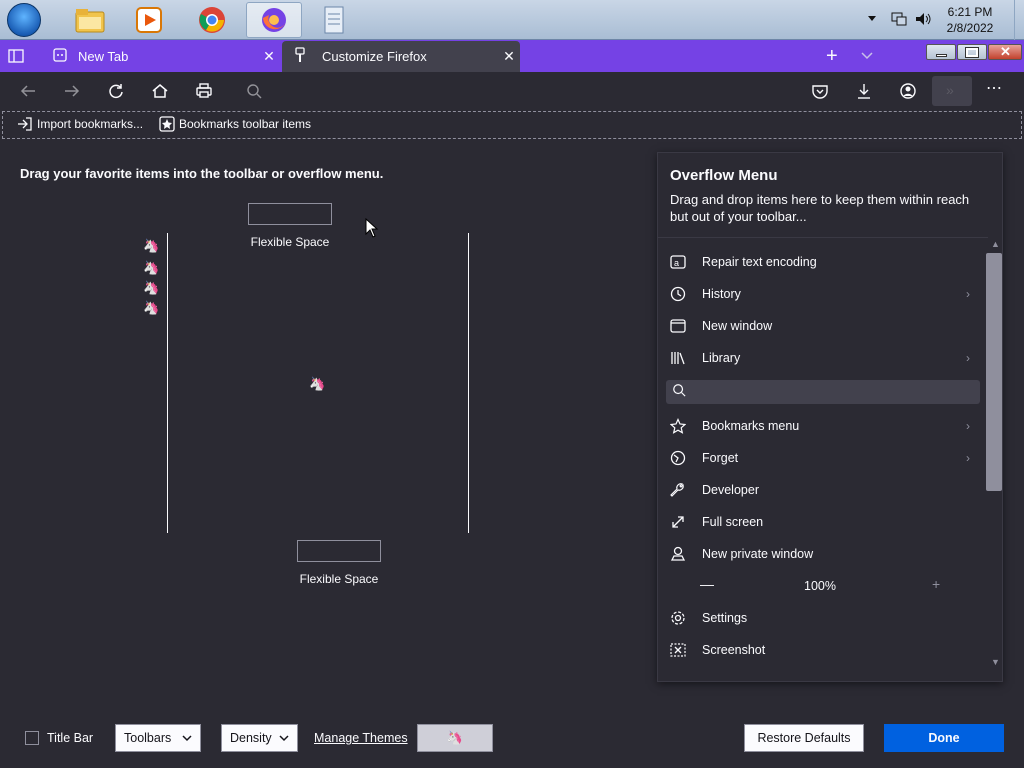 Image resolution: width=1024 pixels, height=768 pixels. I want to click on overflow-item-bookmarks-menu: Bookmarks menu ›, so click(824, 426).